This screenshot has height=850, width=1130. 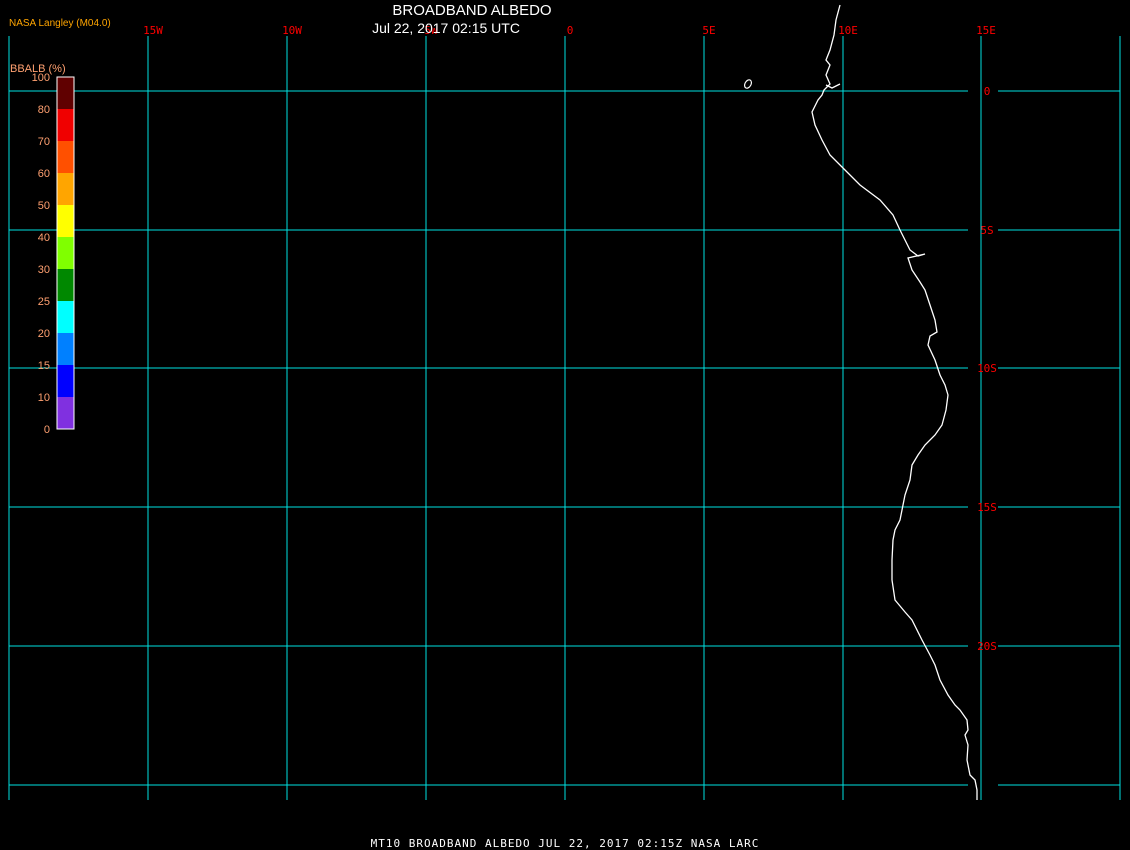 What do you see at coordinates (44, 398) in the screenshot?
I see `colorbar-tick-label: 10` at bounding box center [44, 398].